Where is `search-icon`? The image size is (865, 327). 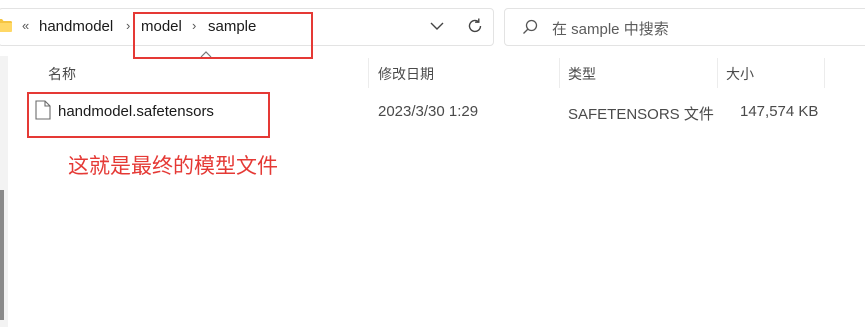 search-icon is located at coordinates (530, 26).